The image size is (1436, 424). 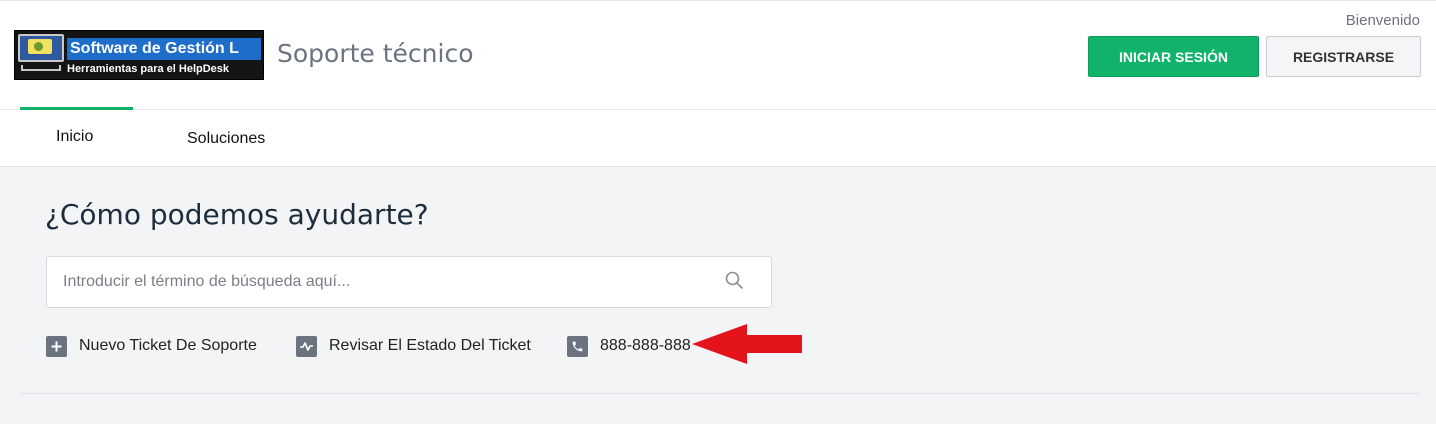 I want to click on new-ticket-link: Nuevo Ticket De Soporte, so click(x=151, y=346).